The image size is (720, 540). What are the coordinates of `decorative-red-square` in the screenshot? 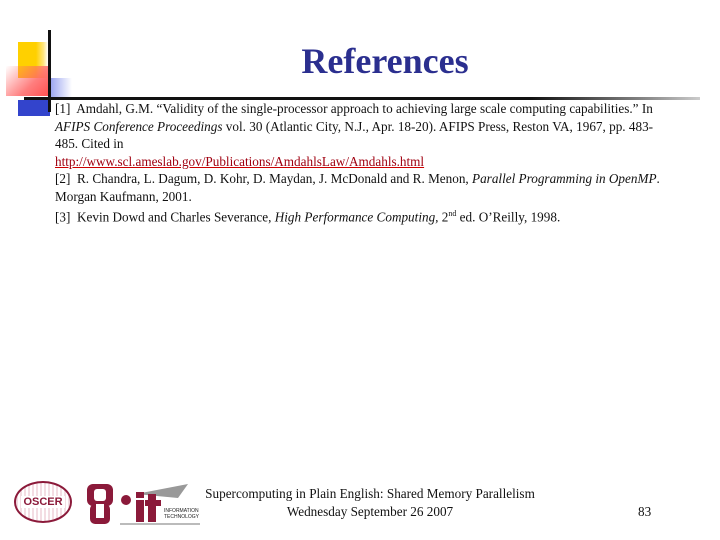 It's located at (28, 81).